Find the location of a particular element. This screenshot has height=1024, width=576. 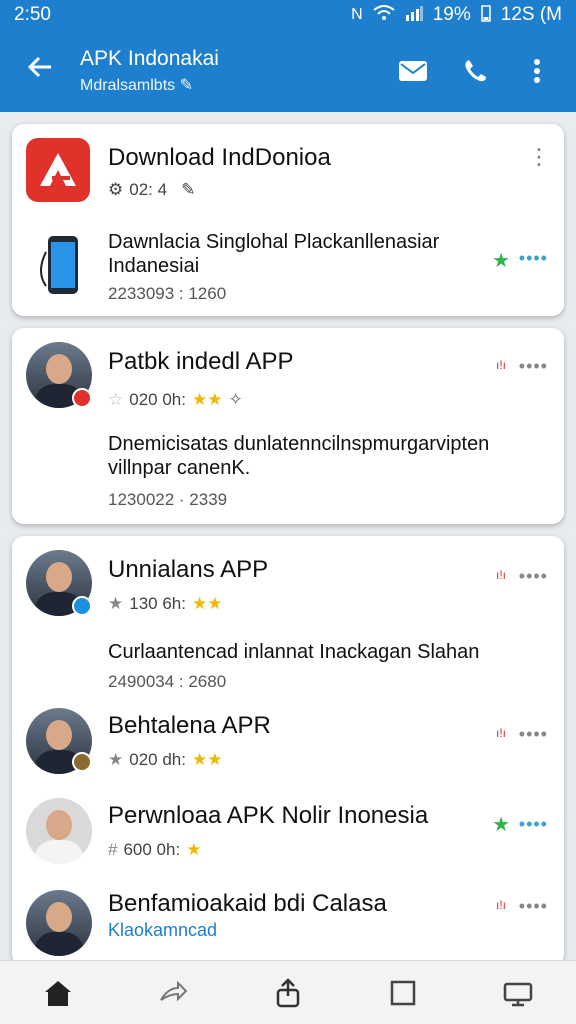

square-icon is located at coordinates (403, 992).